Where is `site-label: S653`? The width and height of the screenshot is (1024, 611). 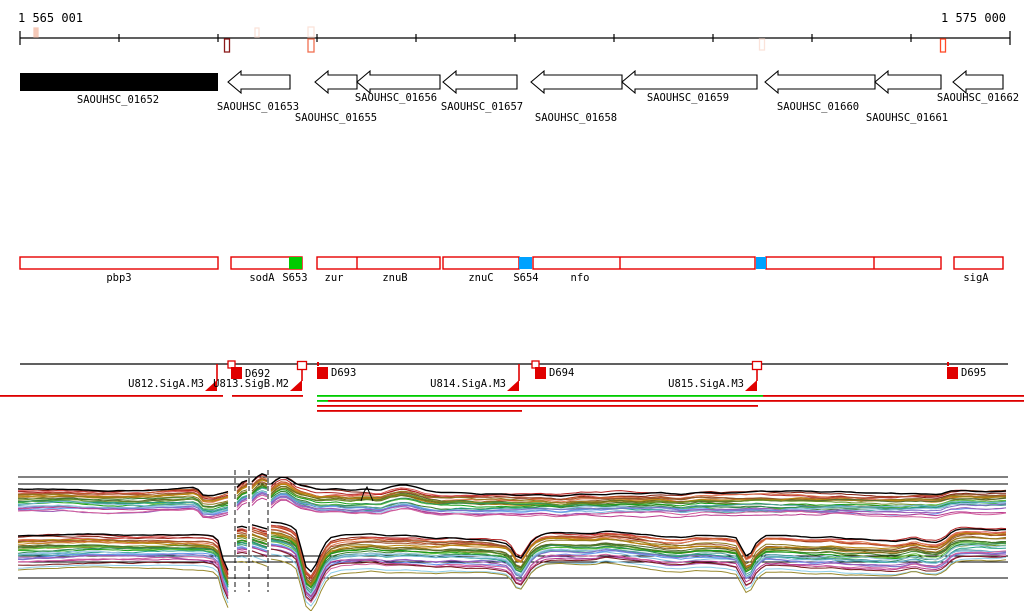 site-label: S653 is located at coordinates (294, 278).